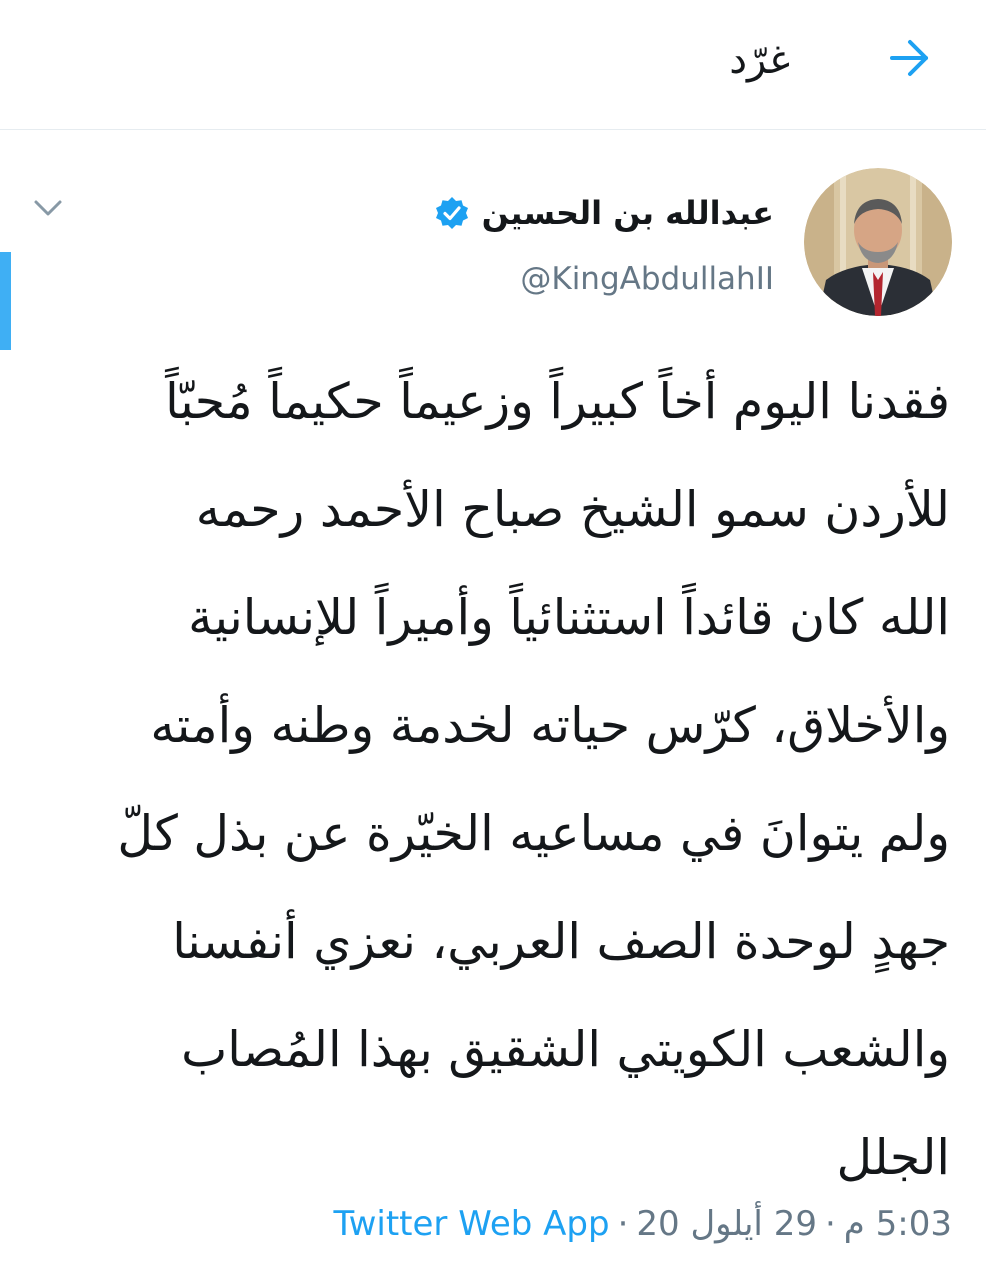 This screenshot has height=1280, width=986. What do you see at coordinates (898, 1224) in the screenshot?
I see `tweet-time: 5:03 م` at bounding box center [898, 1224].